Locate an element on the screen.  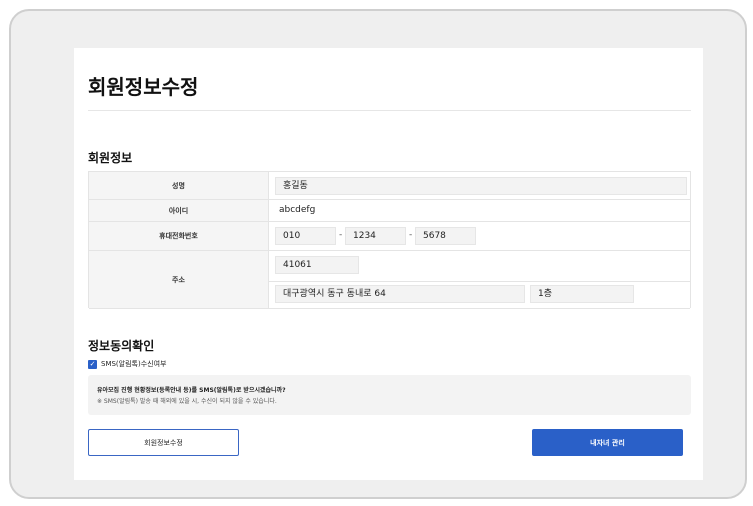
sms-consent-label: SMS(알림톡)수신여부 is located at coordinates (134, 364).